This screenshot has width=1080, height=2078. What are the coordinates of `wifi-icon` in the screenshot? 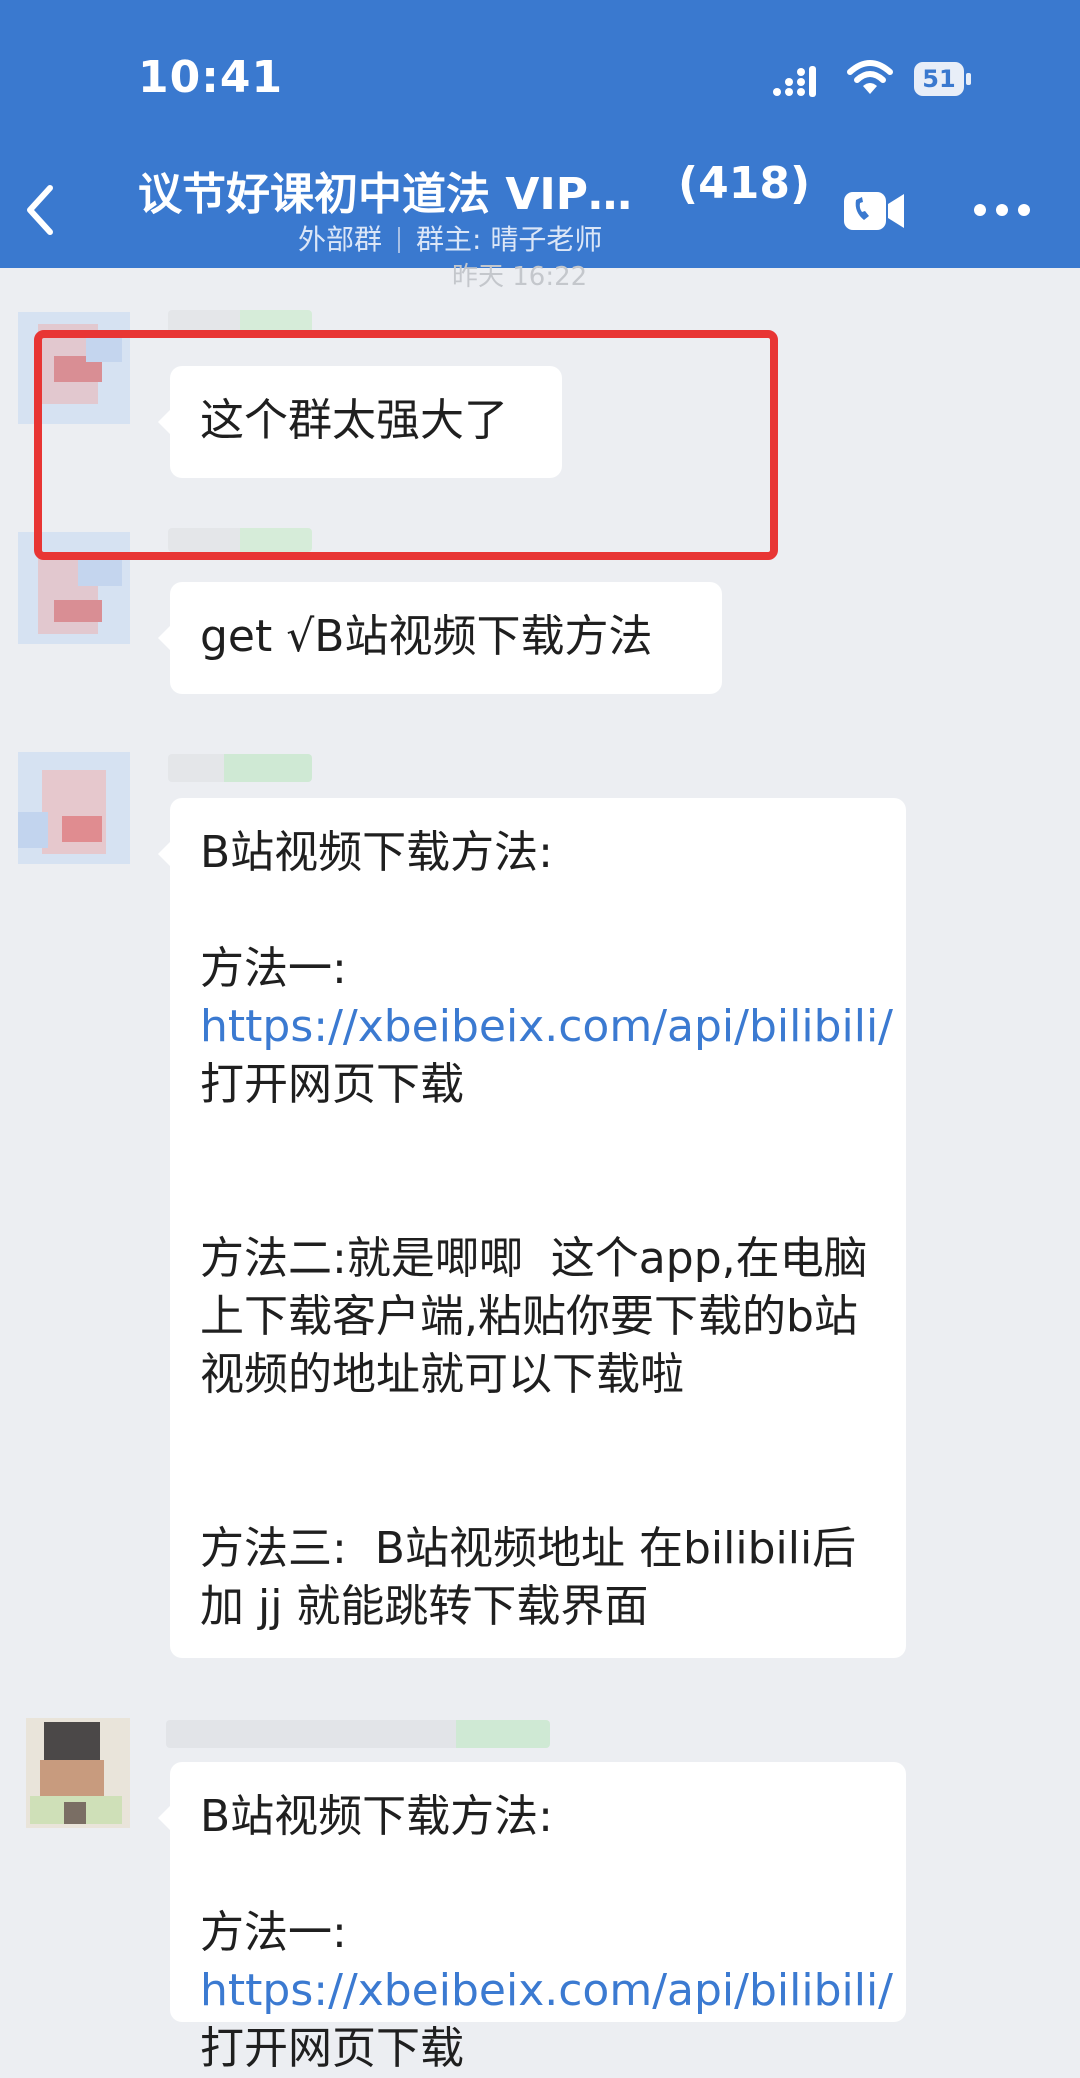 It's located at (870, 77).